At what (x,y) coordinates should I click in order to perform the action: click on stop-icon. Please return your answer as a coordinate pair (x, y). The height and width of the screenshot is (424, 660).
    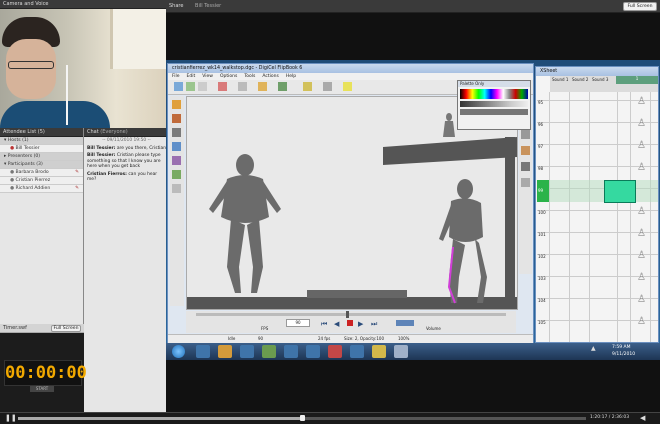
    Looking at the image, I should click on (350, 323).